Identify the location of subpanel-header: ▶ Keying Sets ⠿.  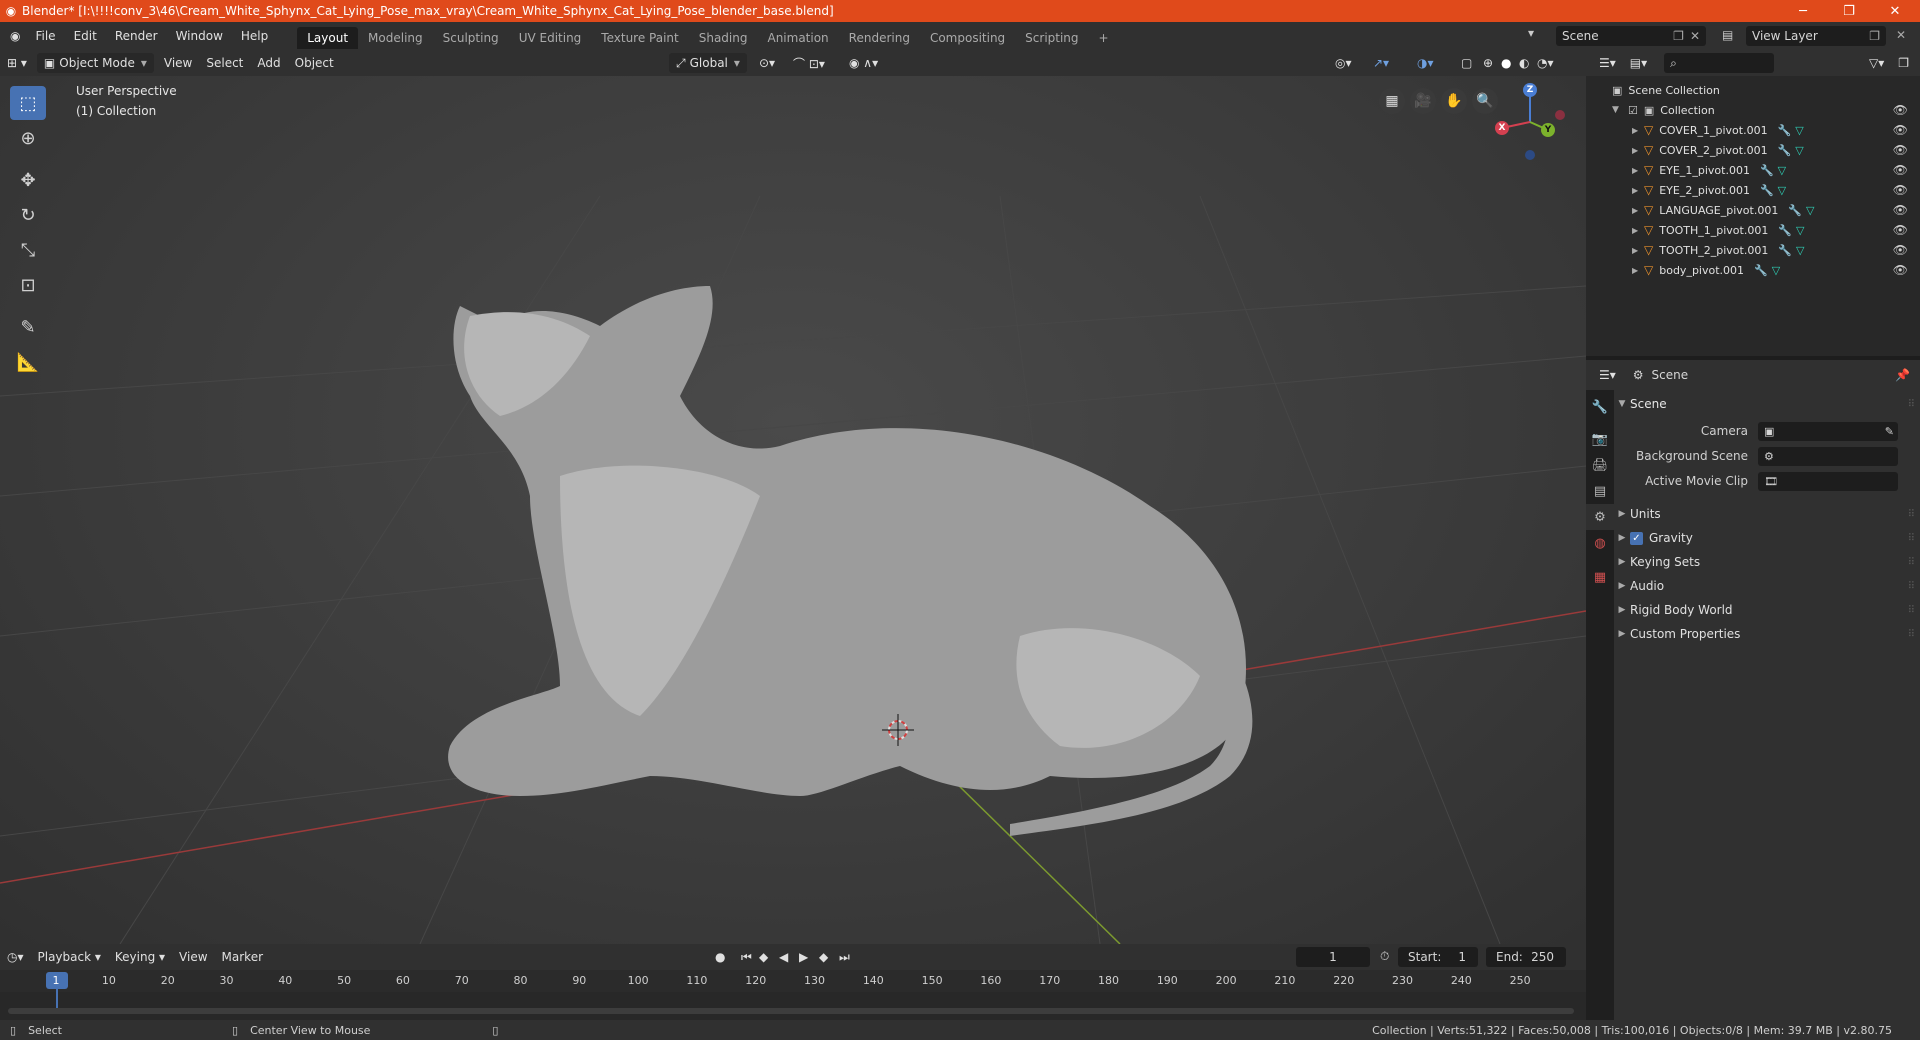
(1767, 562).